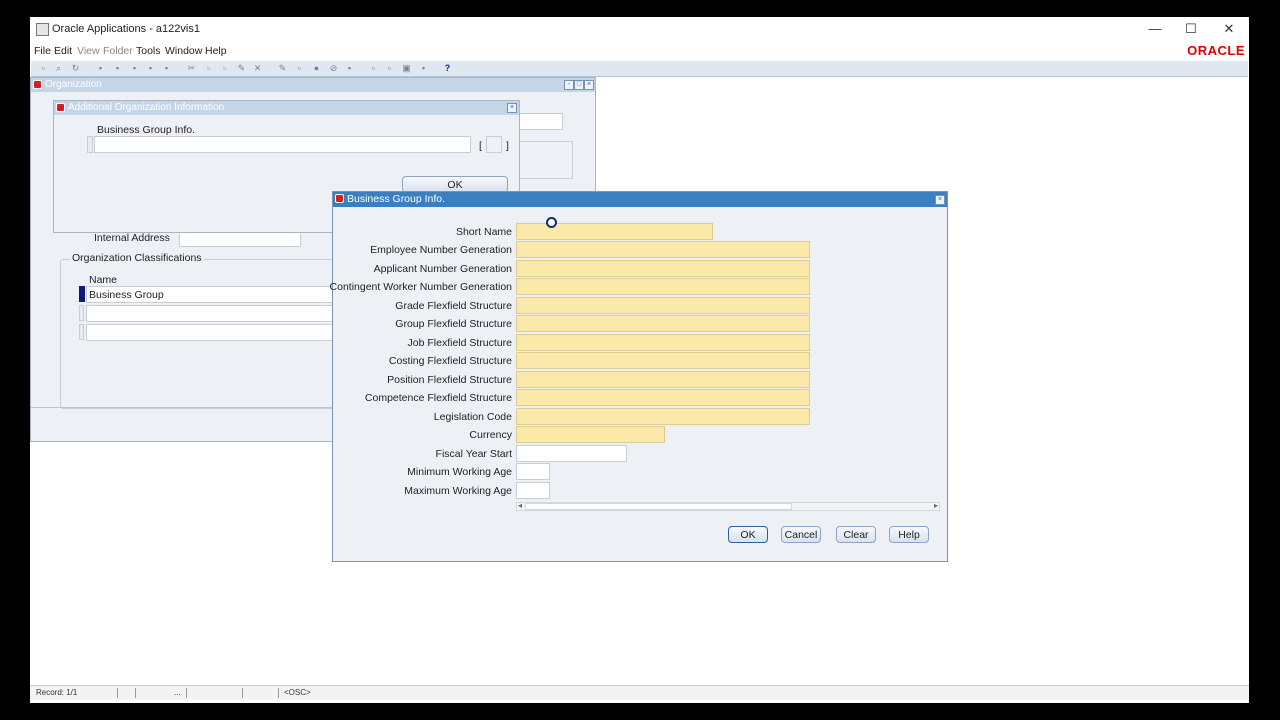 This screenshot has height=720, width=1280. Describe the element at coordinates (148, 51) in the screenshot. I see `menu-tools: Tools` at that location.